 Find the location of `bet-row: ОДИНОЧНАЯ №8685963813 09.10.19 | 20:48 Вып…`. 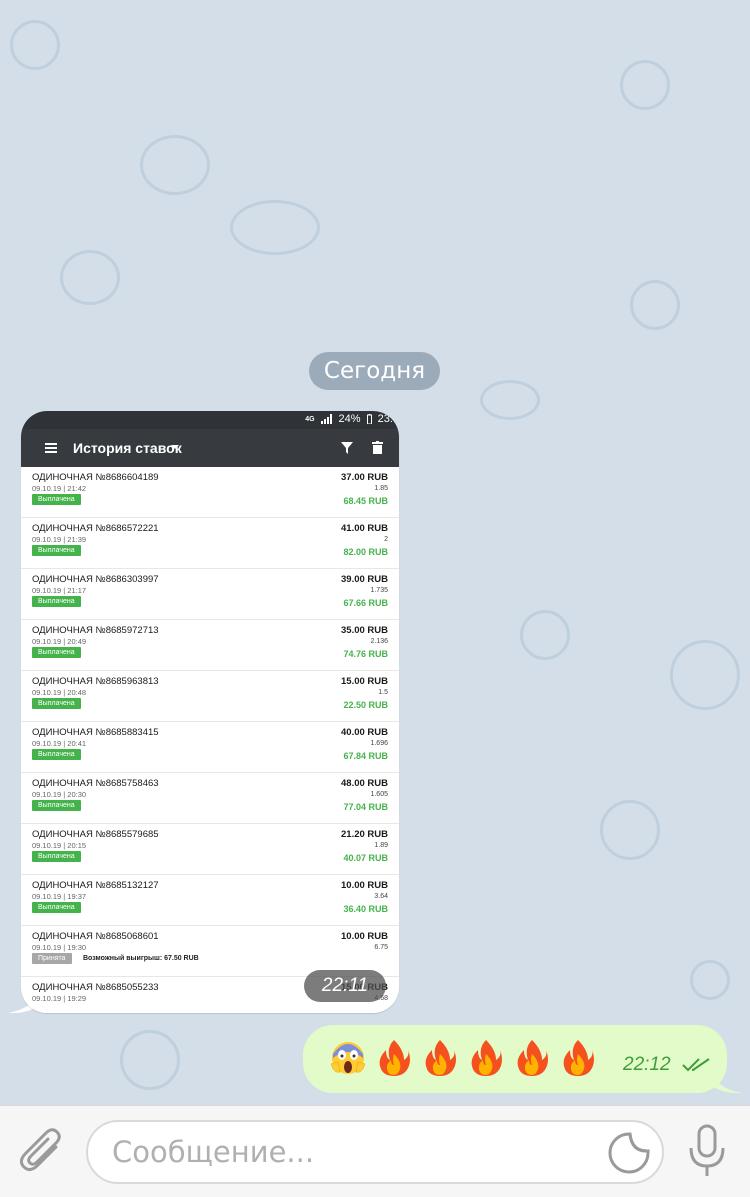

bet-row: ОДИНОЧНАЯ №8685963813 09.10.19 | 20:48 Вып… is located at coordinates (210, 696).